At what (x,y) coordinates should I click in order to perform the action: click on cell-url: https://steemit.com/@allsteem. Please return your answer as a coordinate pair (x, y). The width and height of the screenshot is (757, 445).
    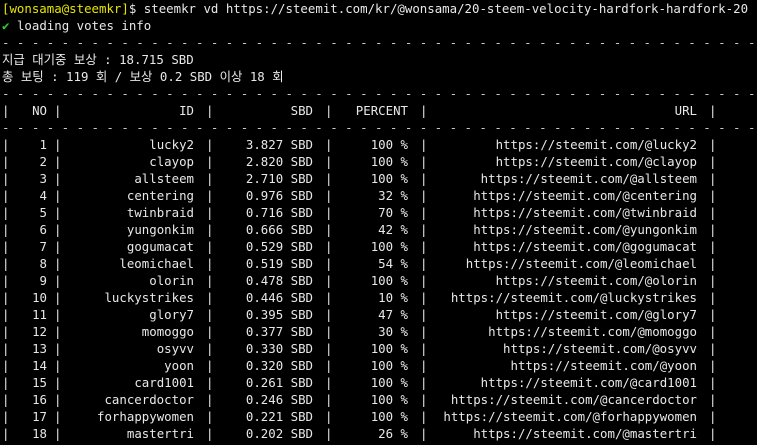
    Looking at the image, I should click on (562, 178).